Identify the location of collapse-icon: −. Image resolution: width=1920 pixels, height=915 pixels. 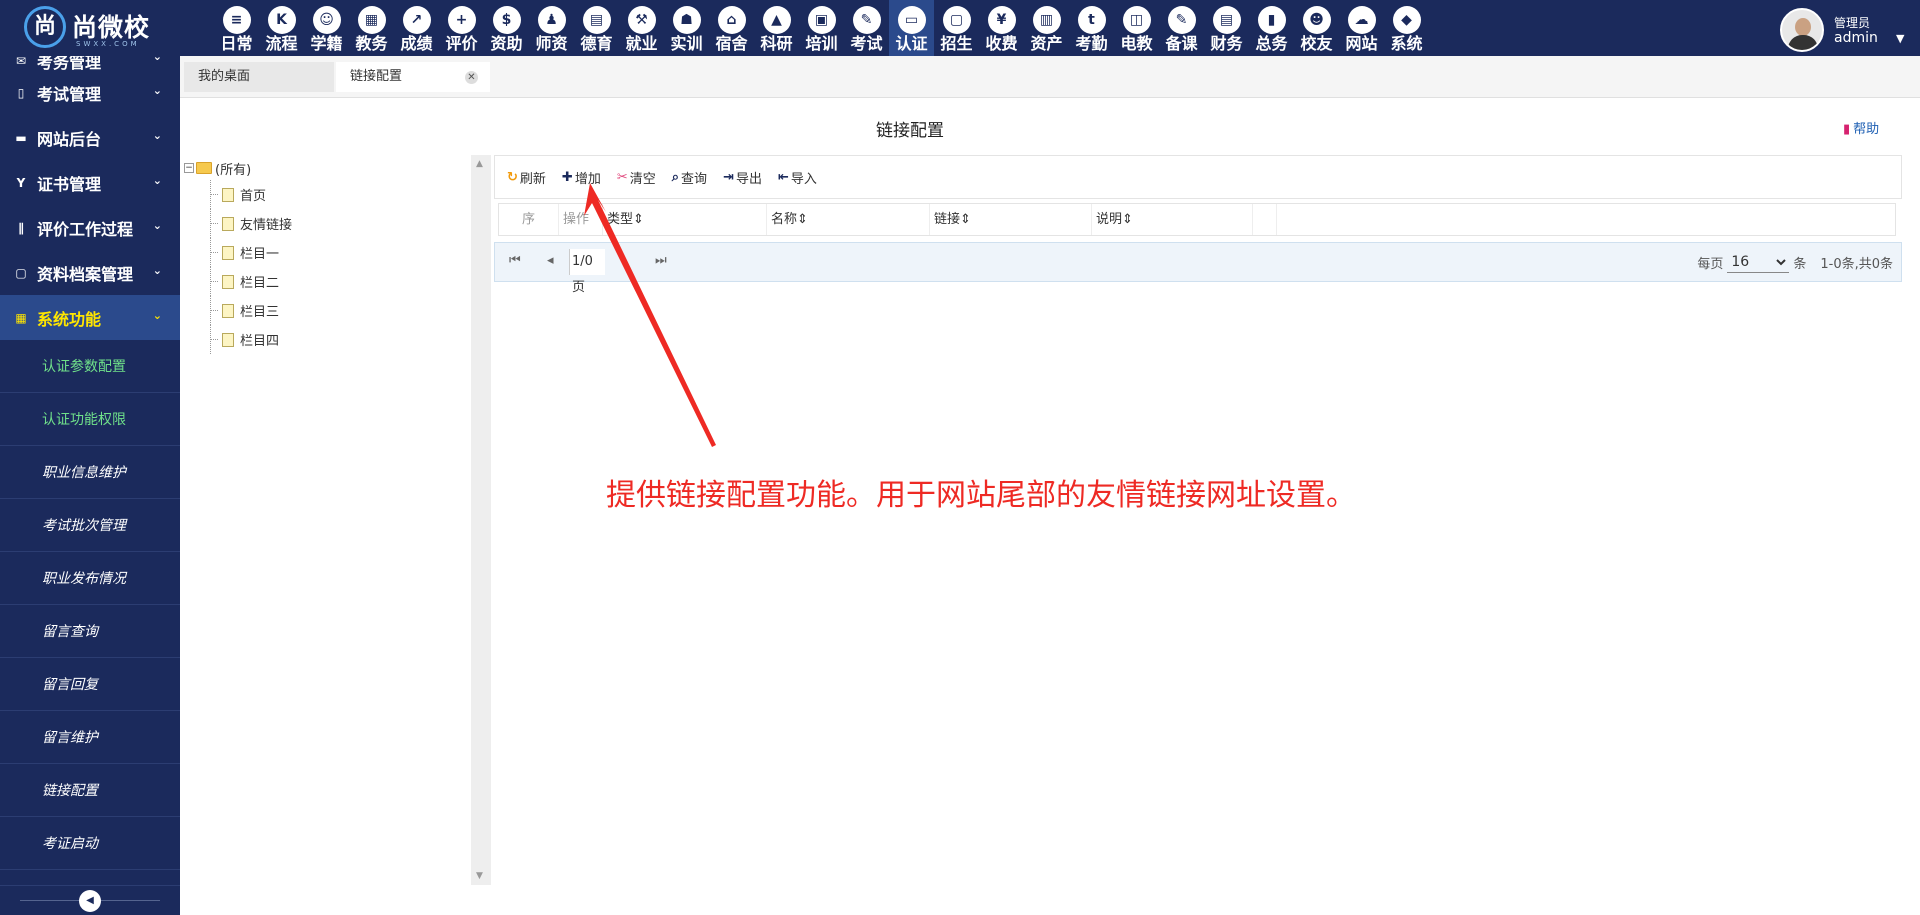
(189, 168).